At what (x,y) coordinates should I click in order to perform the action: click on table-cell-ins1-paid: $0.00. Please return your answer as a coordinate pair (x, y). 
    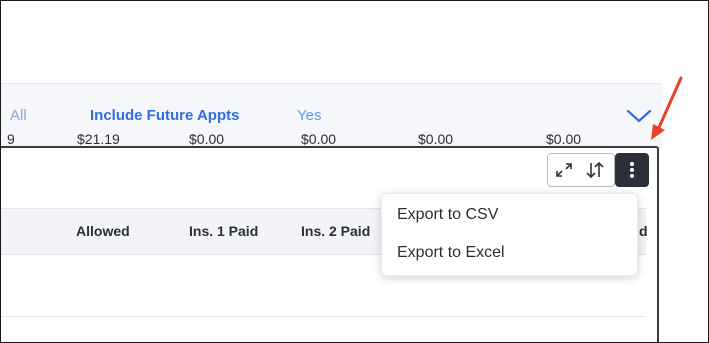
    Looking at the image, I should click on (207, 139).